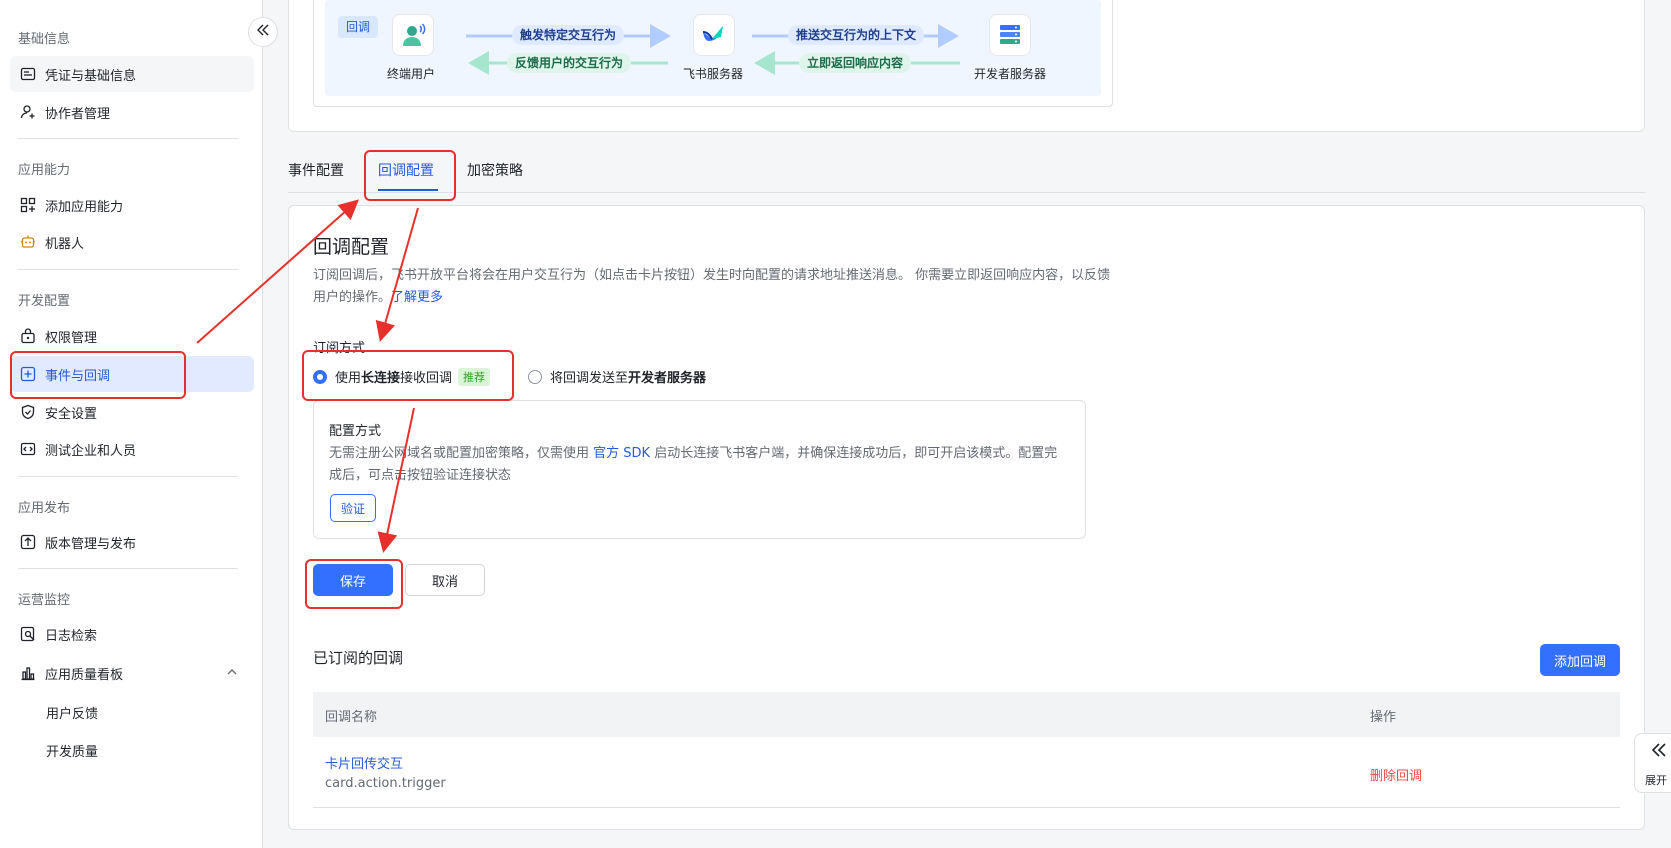 The width and height of the screenshot is (1671, 848). I want to click on sidebar-item-security: 安全设置, so click(132, 412).